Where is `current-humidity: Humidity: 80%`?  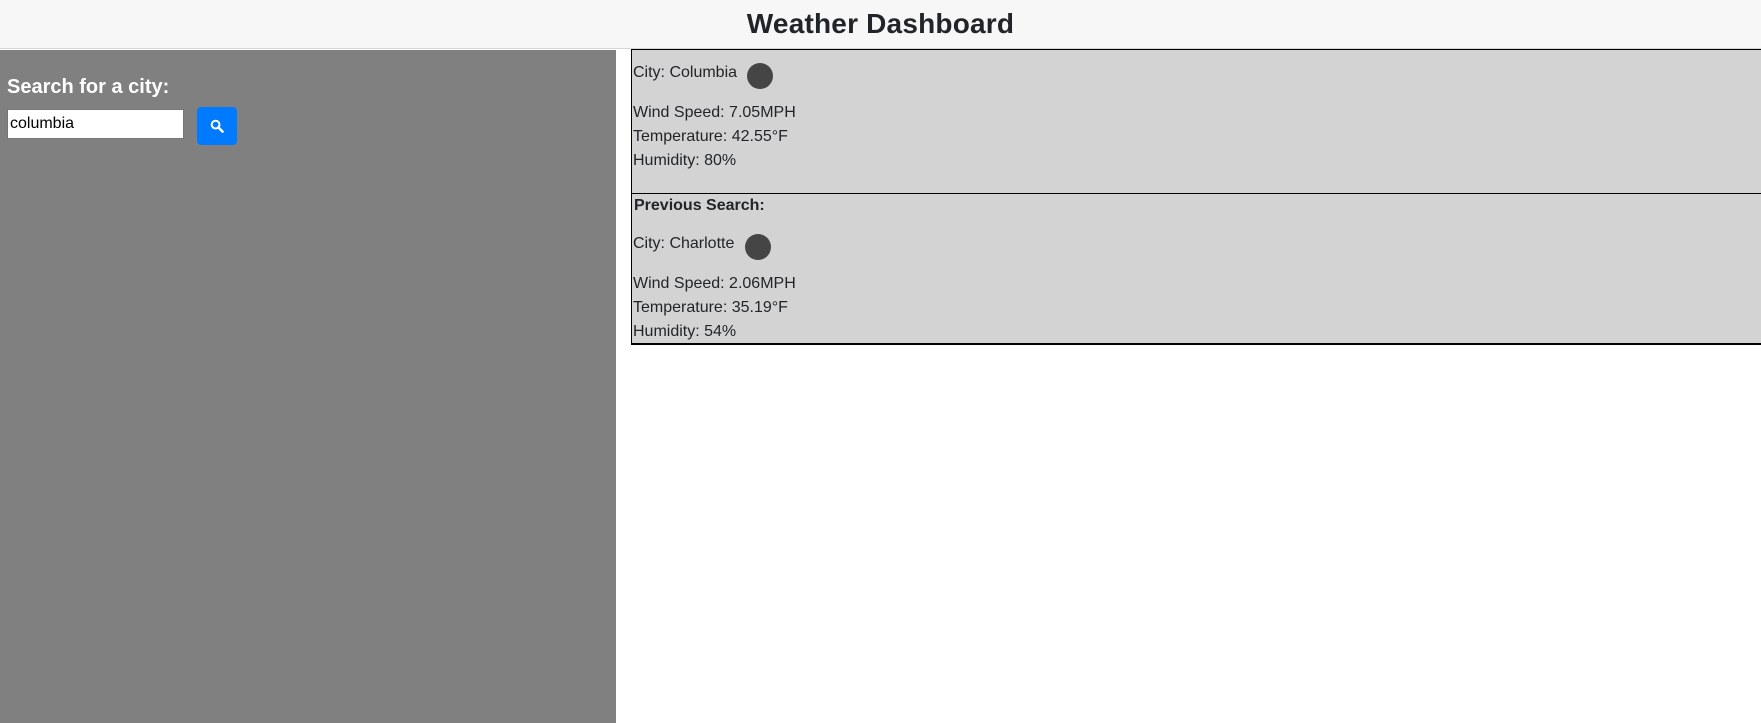 current-humidity: Humidity: 80% is located at coordinates (685, 160).